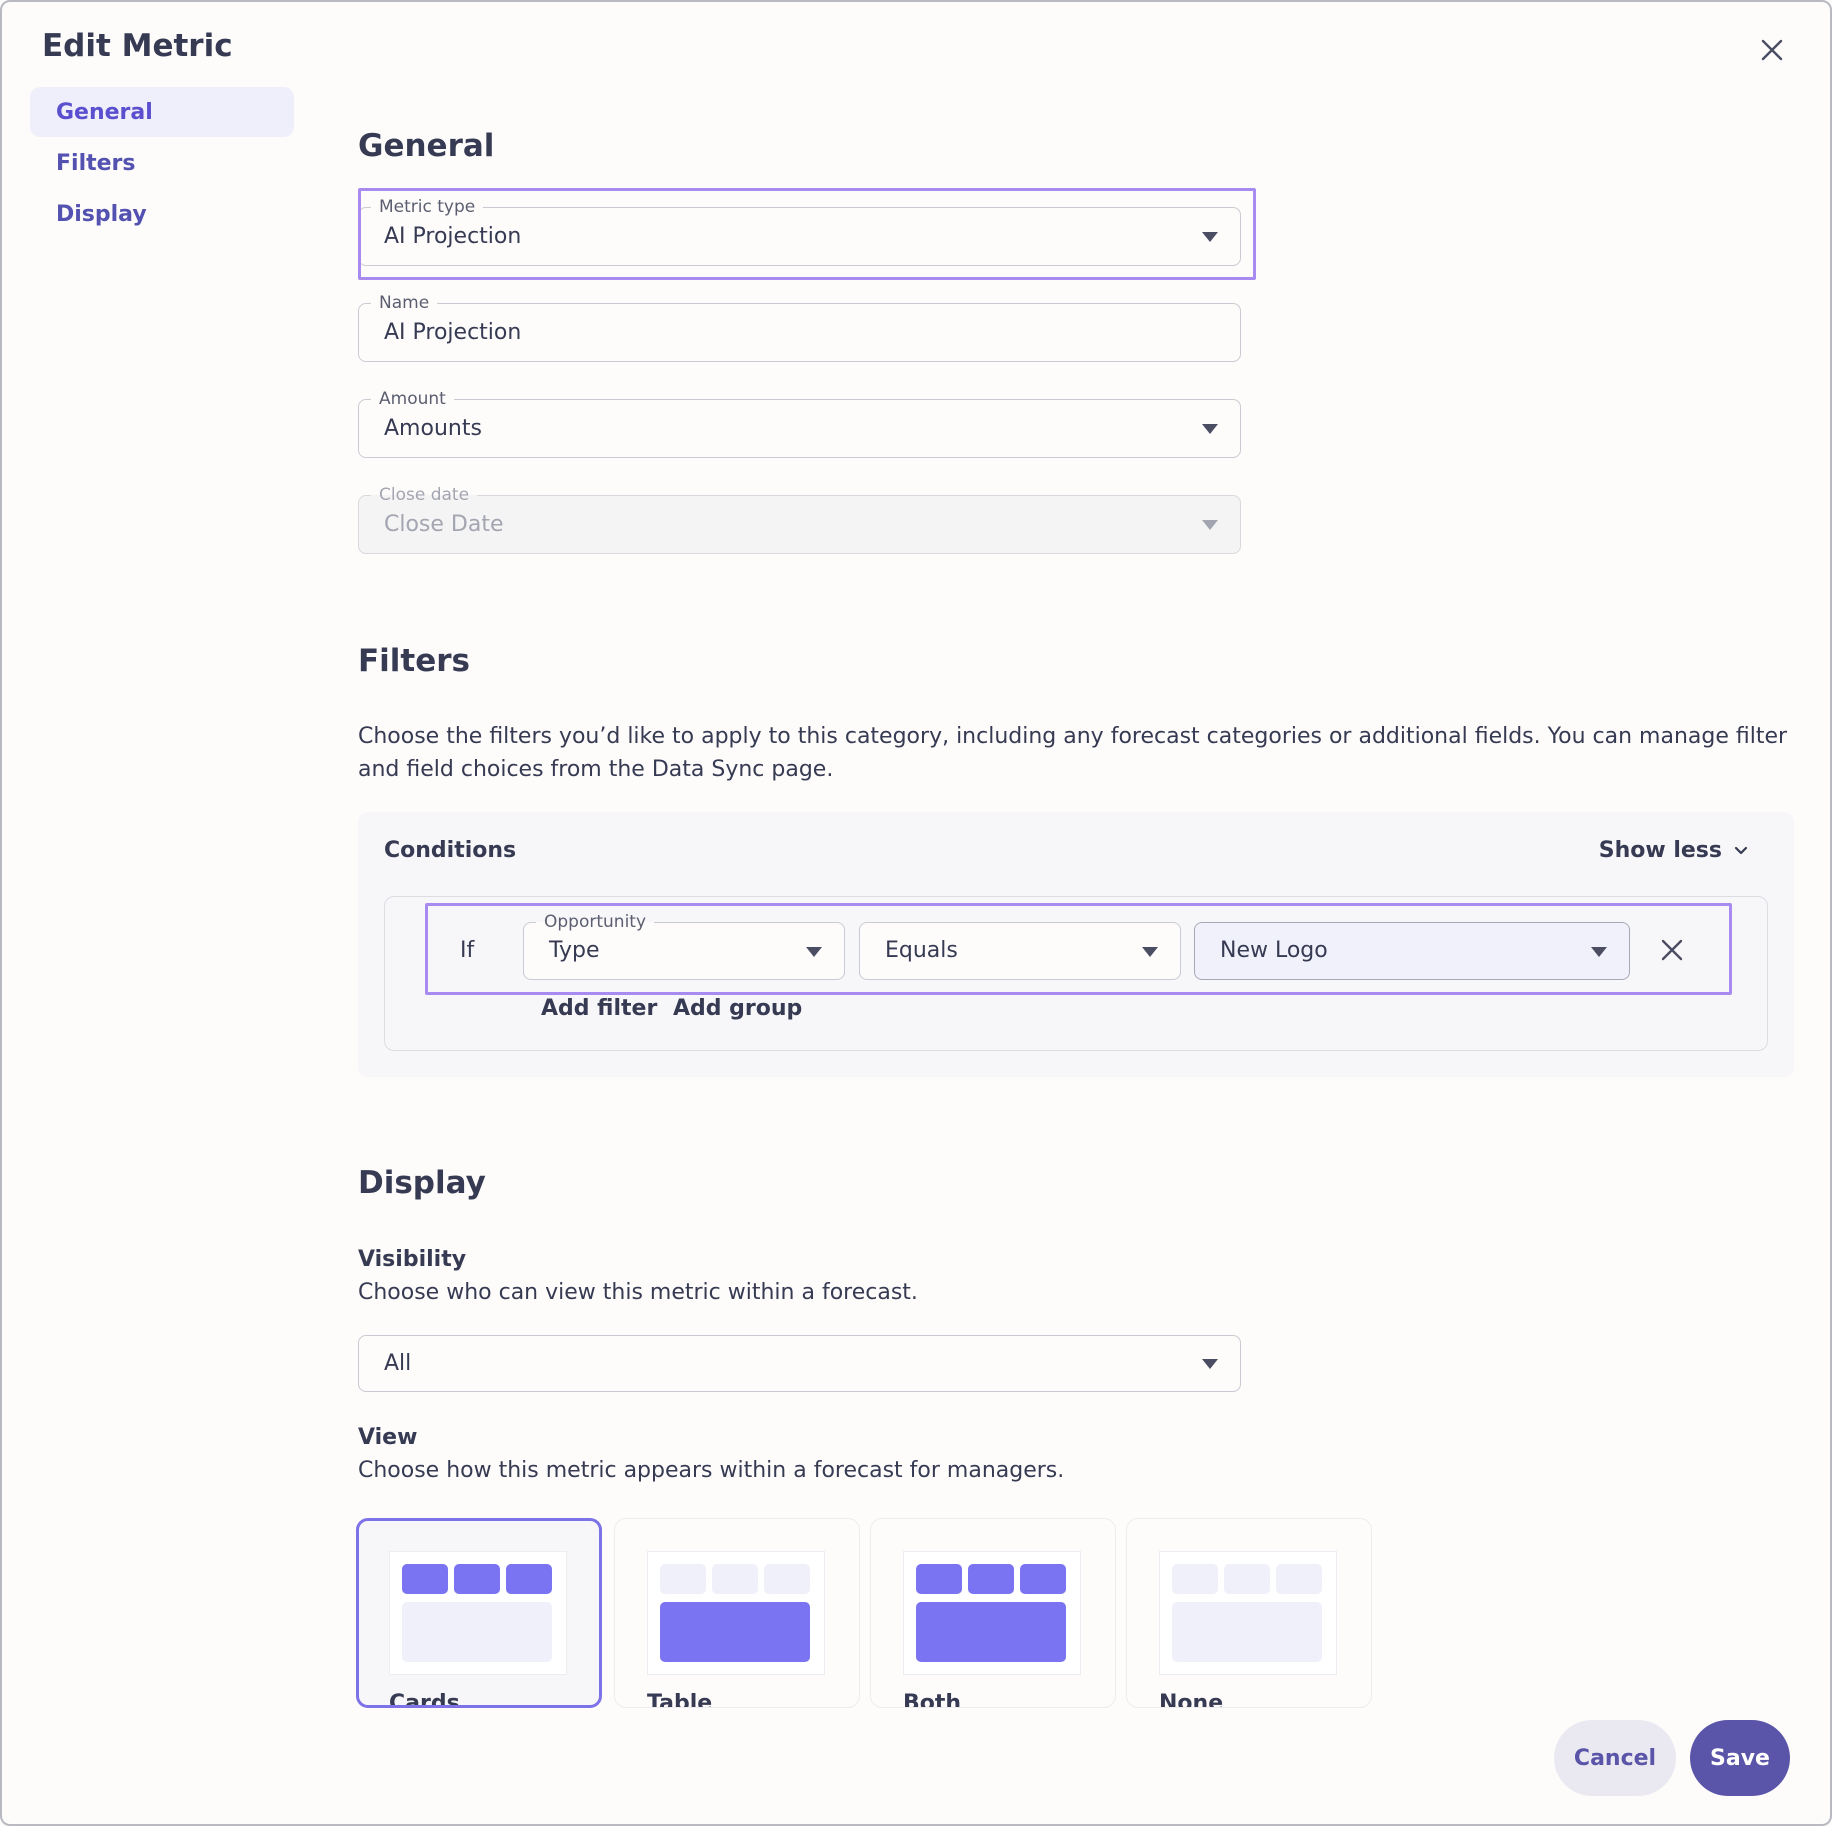 The height and width of the screenshot is (1826, 1832). Describe the element at coordinates (467, 950) in the screenshot. I see `condition-if-label: If` at that location.